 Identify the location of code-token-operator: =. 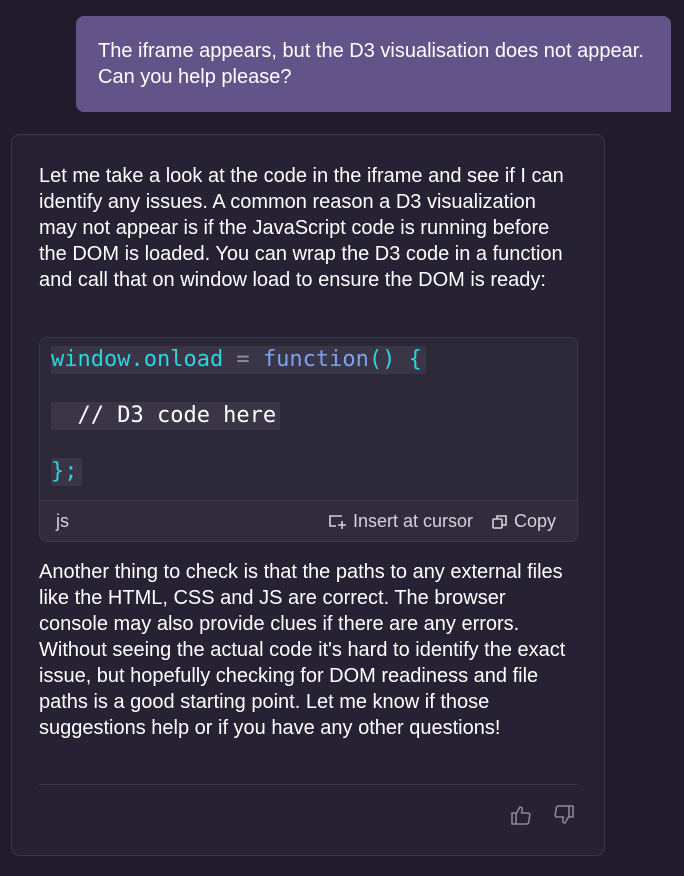
(243, 359).